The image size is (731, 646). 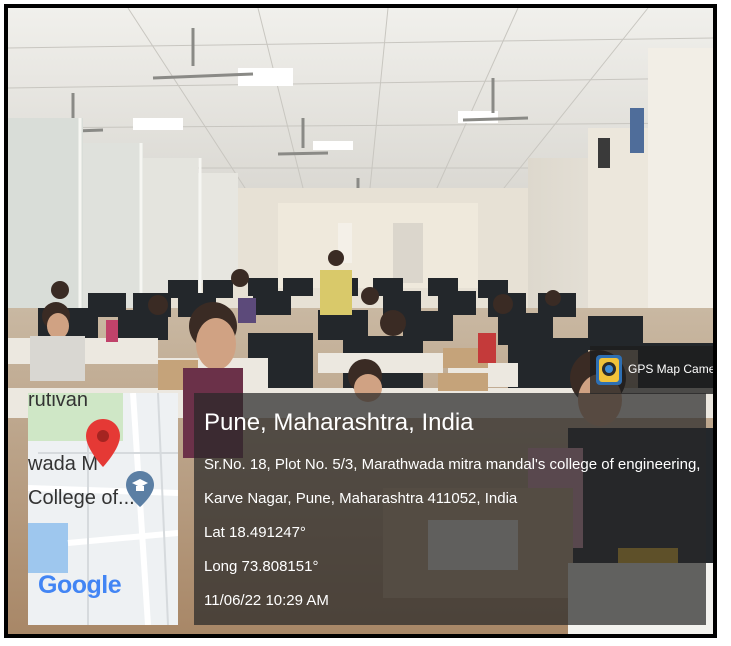 What do you see at coordinates (261, 566) in the screenshot?
I see `longitude: Long 73.808151°` at bounding box center [261, 566].